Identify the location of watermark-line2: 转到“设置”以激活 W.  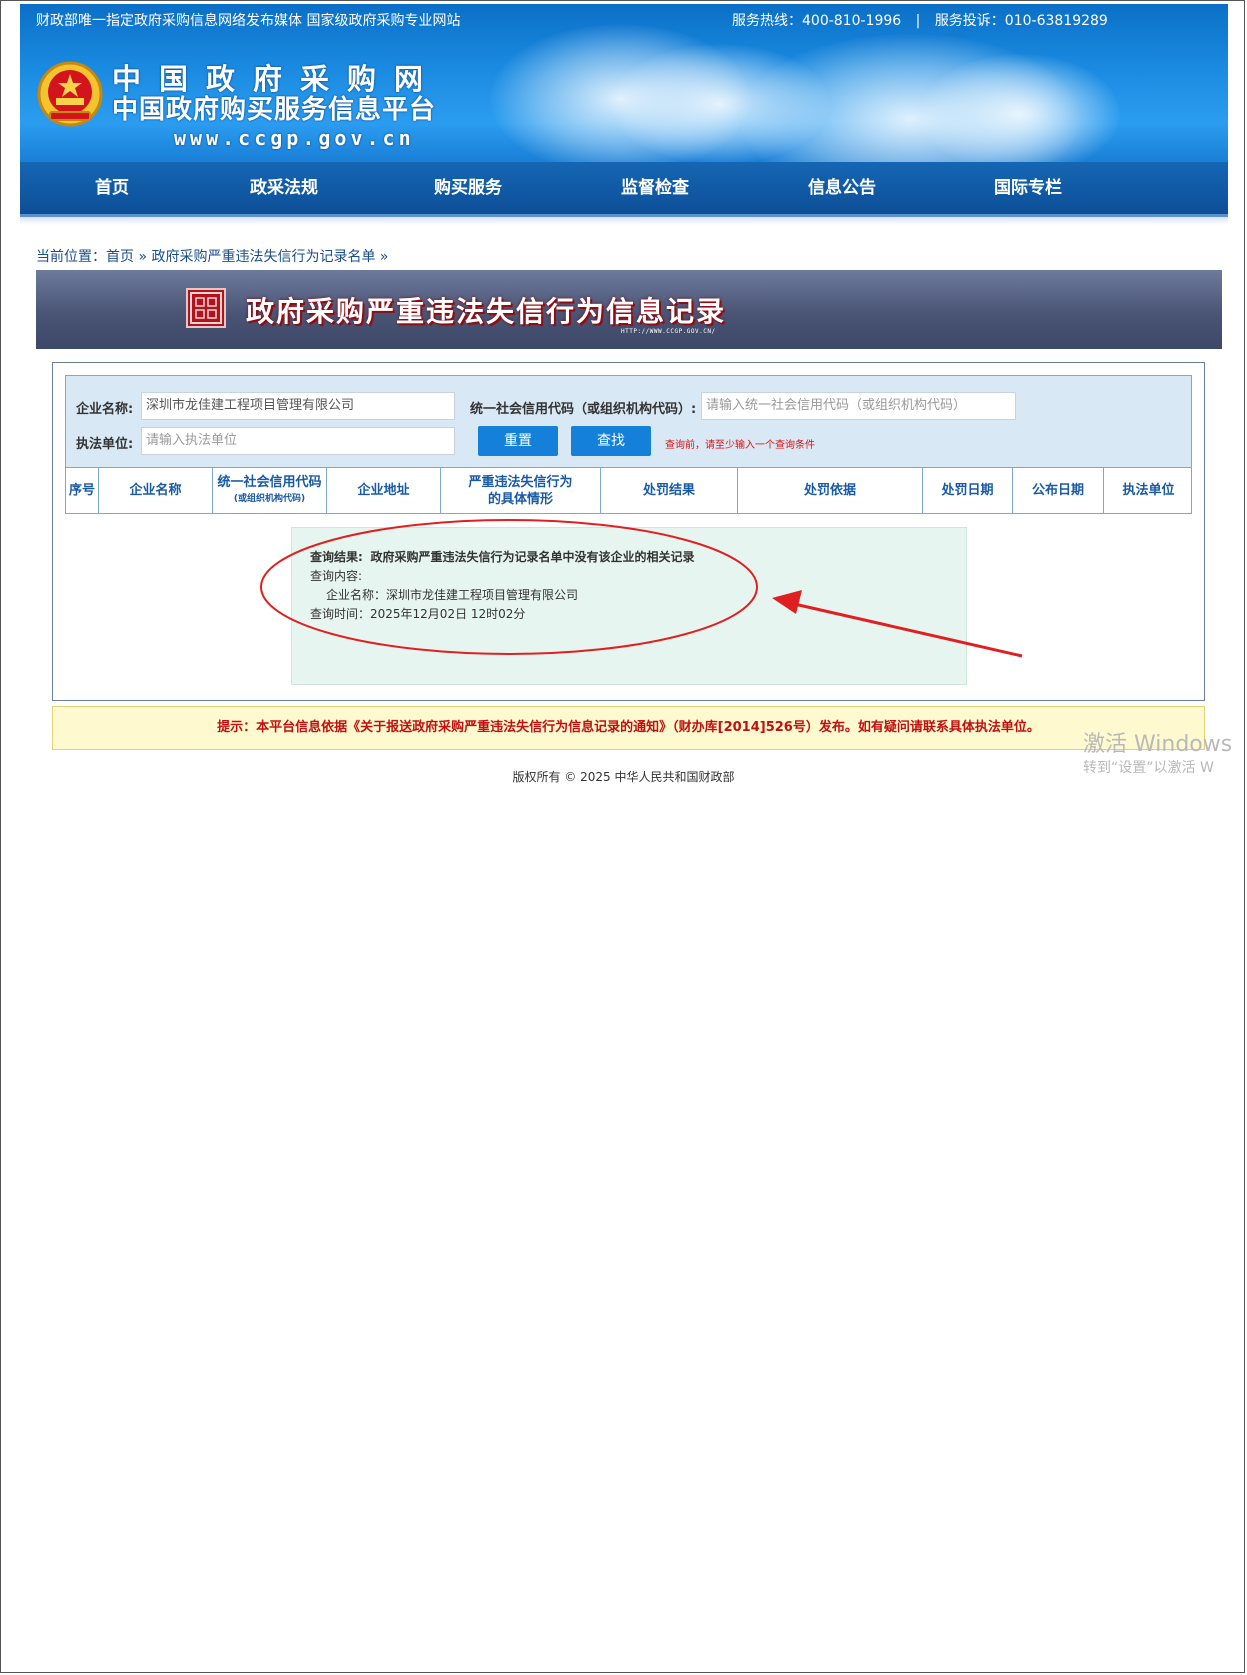
(1148, 768).